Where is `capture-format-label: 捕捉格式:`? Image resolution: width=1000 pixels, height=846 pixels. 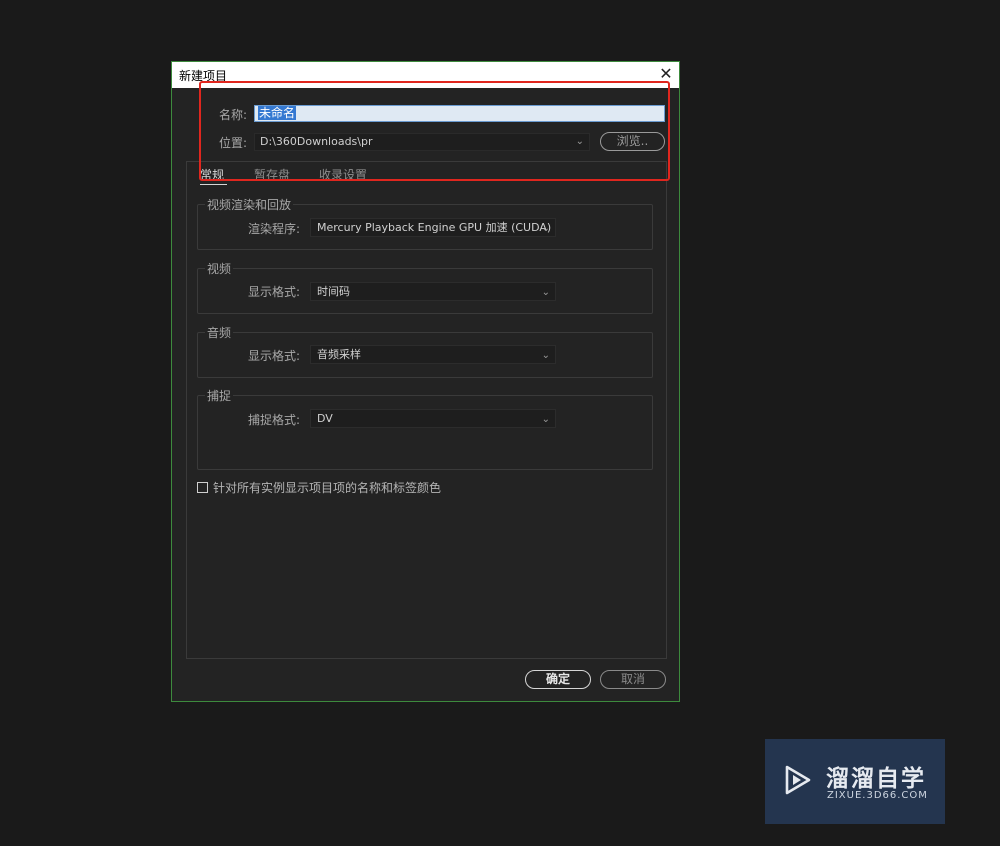
capture-format-label: 捕捉格式: is located at coordinates (274, 420).